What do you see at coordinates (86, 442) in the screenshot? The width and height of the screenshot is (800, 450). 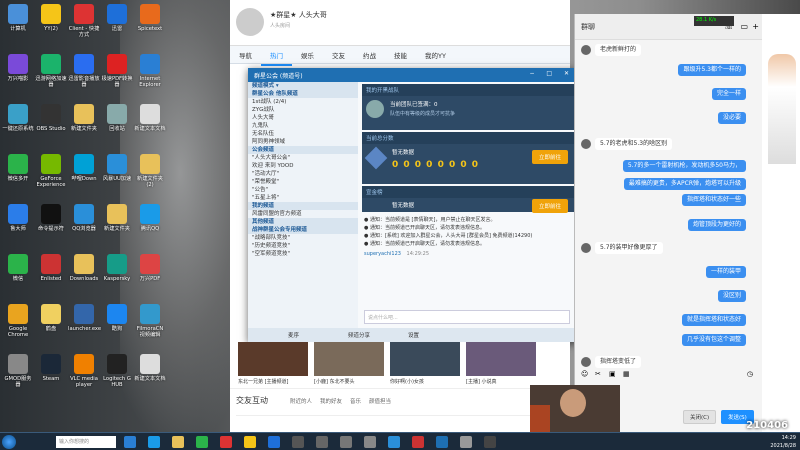 I see `taskbar-search: 输入你想搜的` at bounding box center [86, 442].